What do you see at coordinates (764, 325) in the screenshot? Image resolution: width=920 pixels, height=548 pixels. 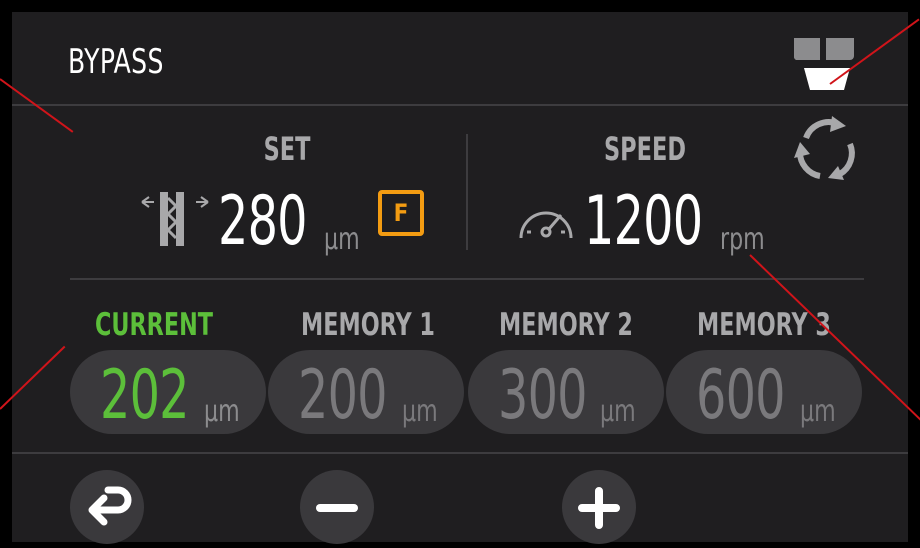 I see `memory-label-3: MEMORY 3` at bounding box center [764, 325].